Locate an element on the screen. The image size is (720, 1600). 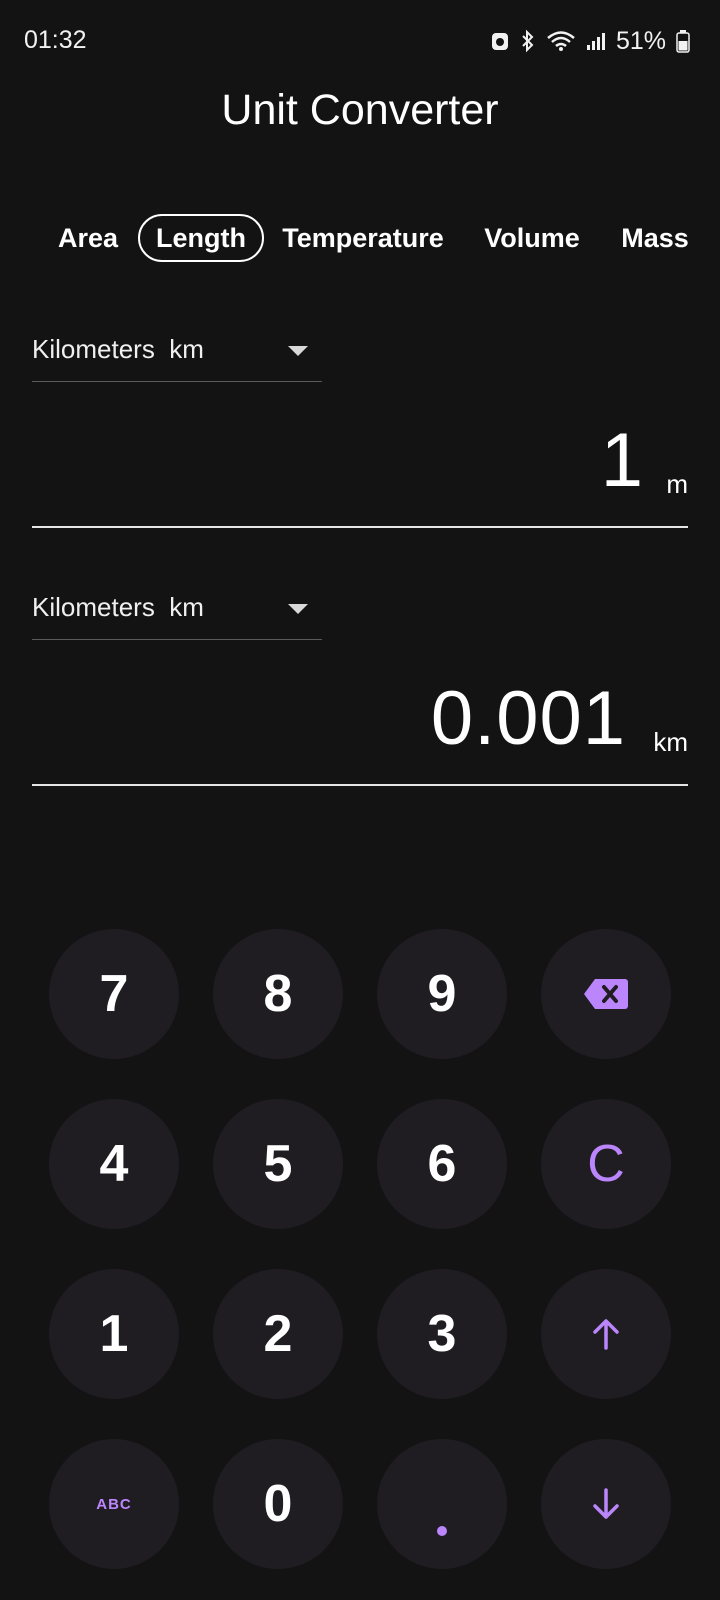
tab-length: Length is located at coordinates (201, 238).